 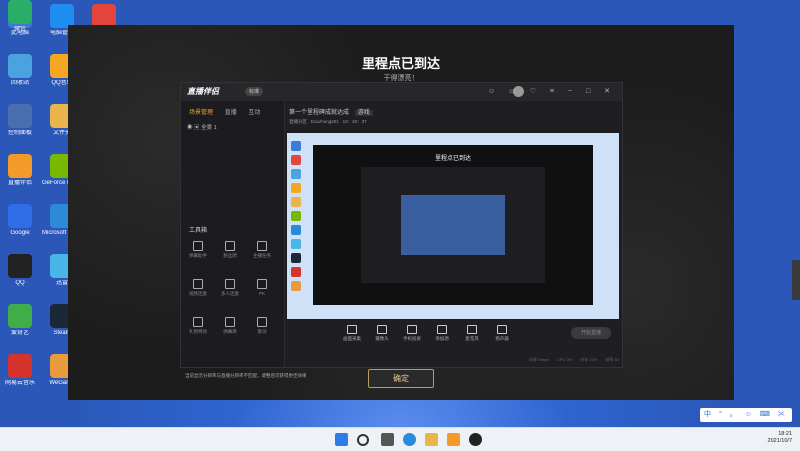 I want to click on stream-stats: 码率 0kbps CPU 3% 内存 23% 帧率 60, so click(x=574, y=359).